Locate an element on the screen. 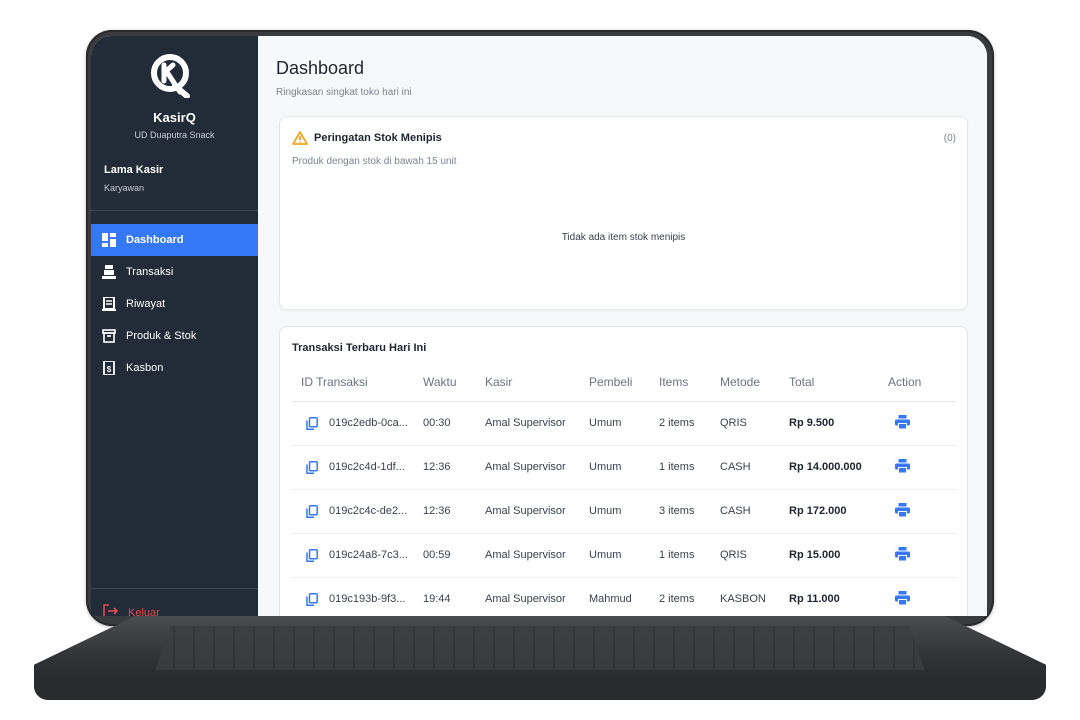  sidebar-item-produk-stok: Produk & Stok is located at coordinates (174, 336).